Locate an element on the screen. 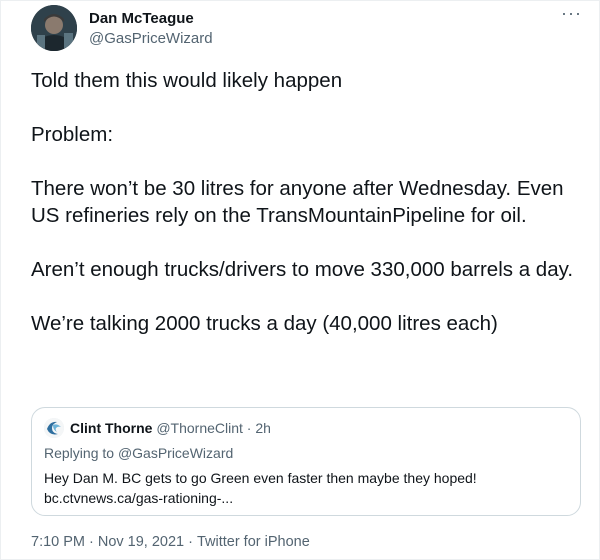 The image size is (600, 560). tweet-footer: 7:10 PM · Nov 19, 2021 · Twitter for iPhone is located at coordinates (170, 542).